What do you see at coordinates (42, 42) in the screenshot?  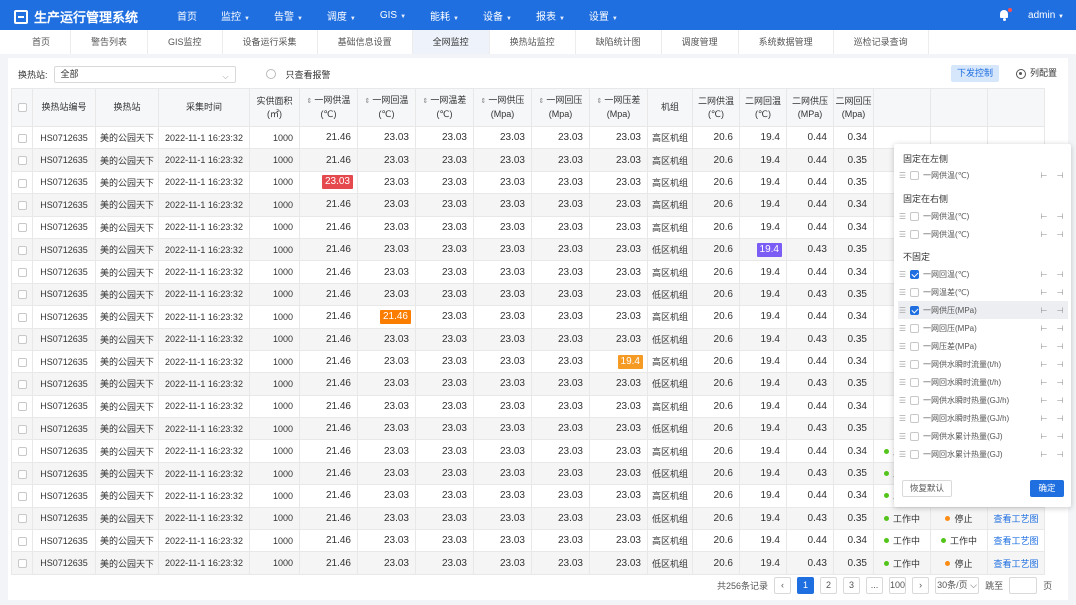 I see `tab-0: 首页` at bounding box center [42, 42].